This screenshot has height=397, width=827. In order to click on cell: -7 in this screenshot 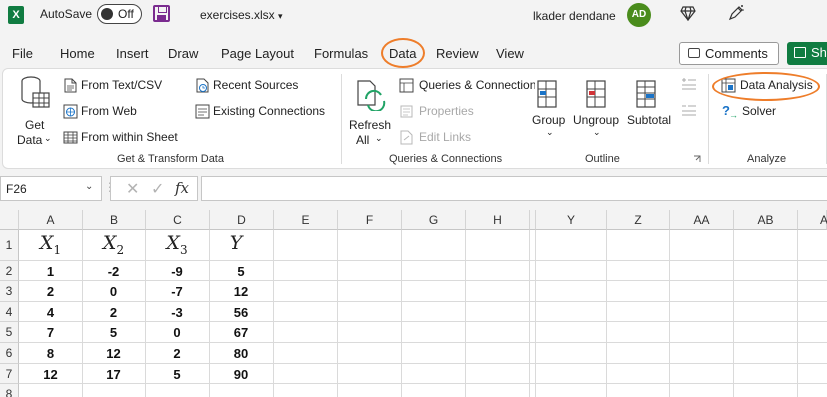, I will do `click(177, 291)`.